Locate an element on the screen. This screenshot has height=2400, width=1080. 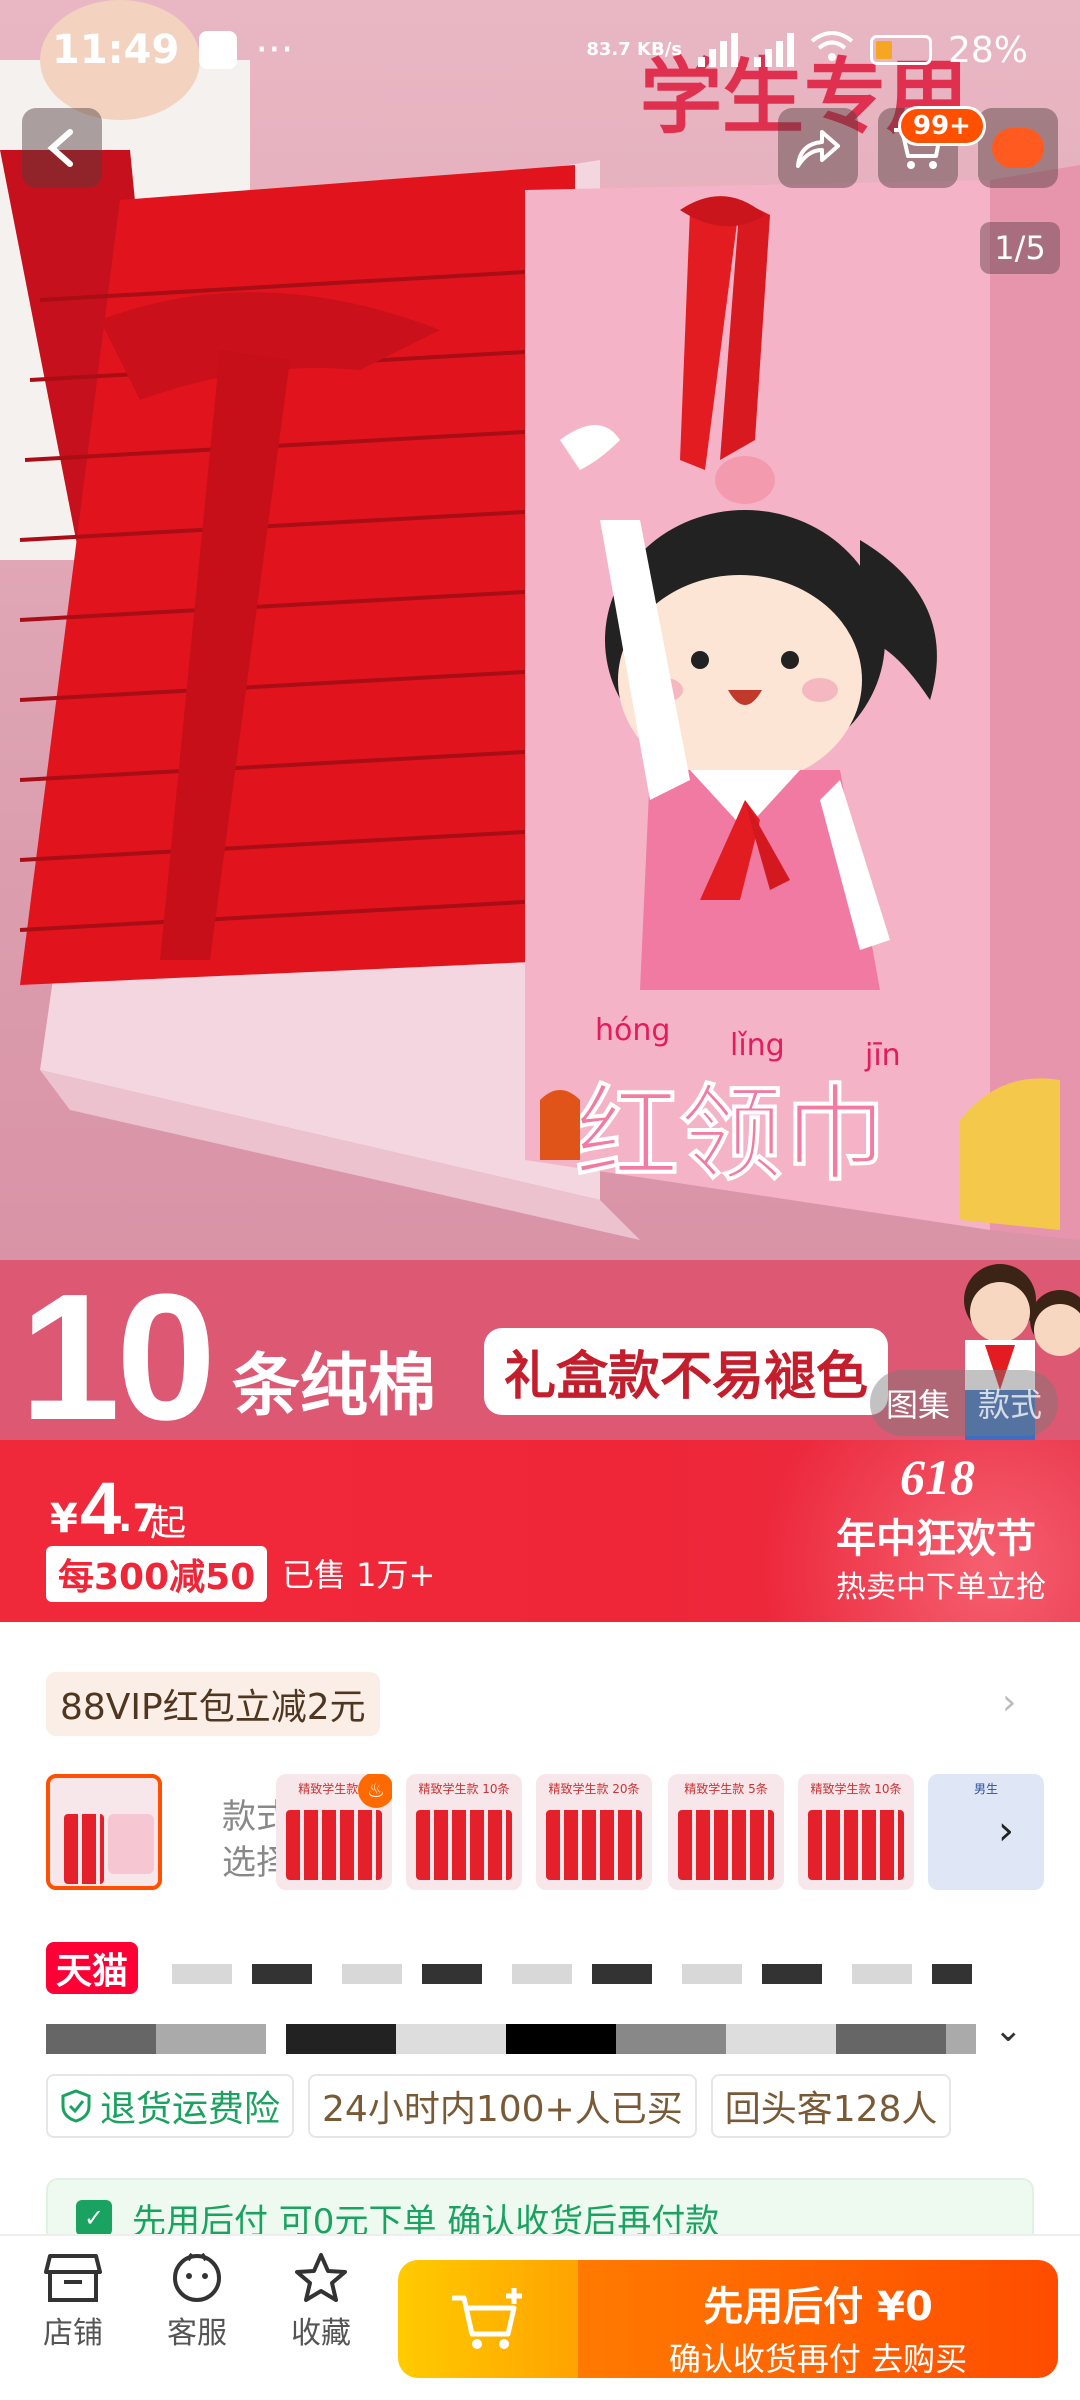
store-button: 店铺 is located at coordinates (73, 2302).